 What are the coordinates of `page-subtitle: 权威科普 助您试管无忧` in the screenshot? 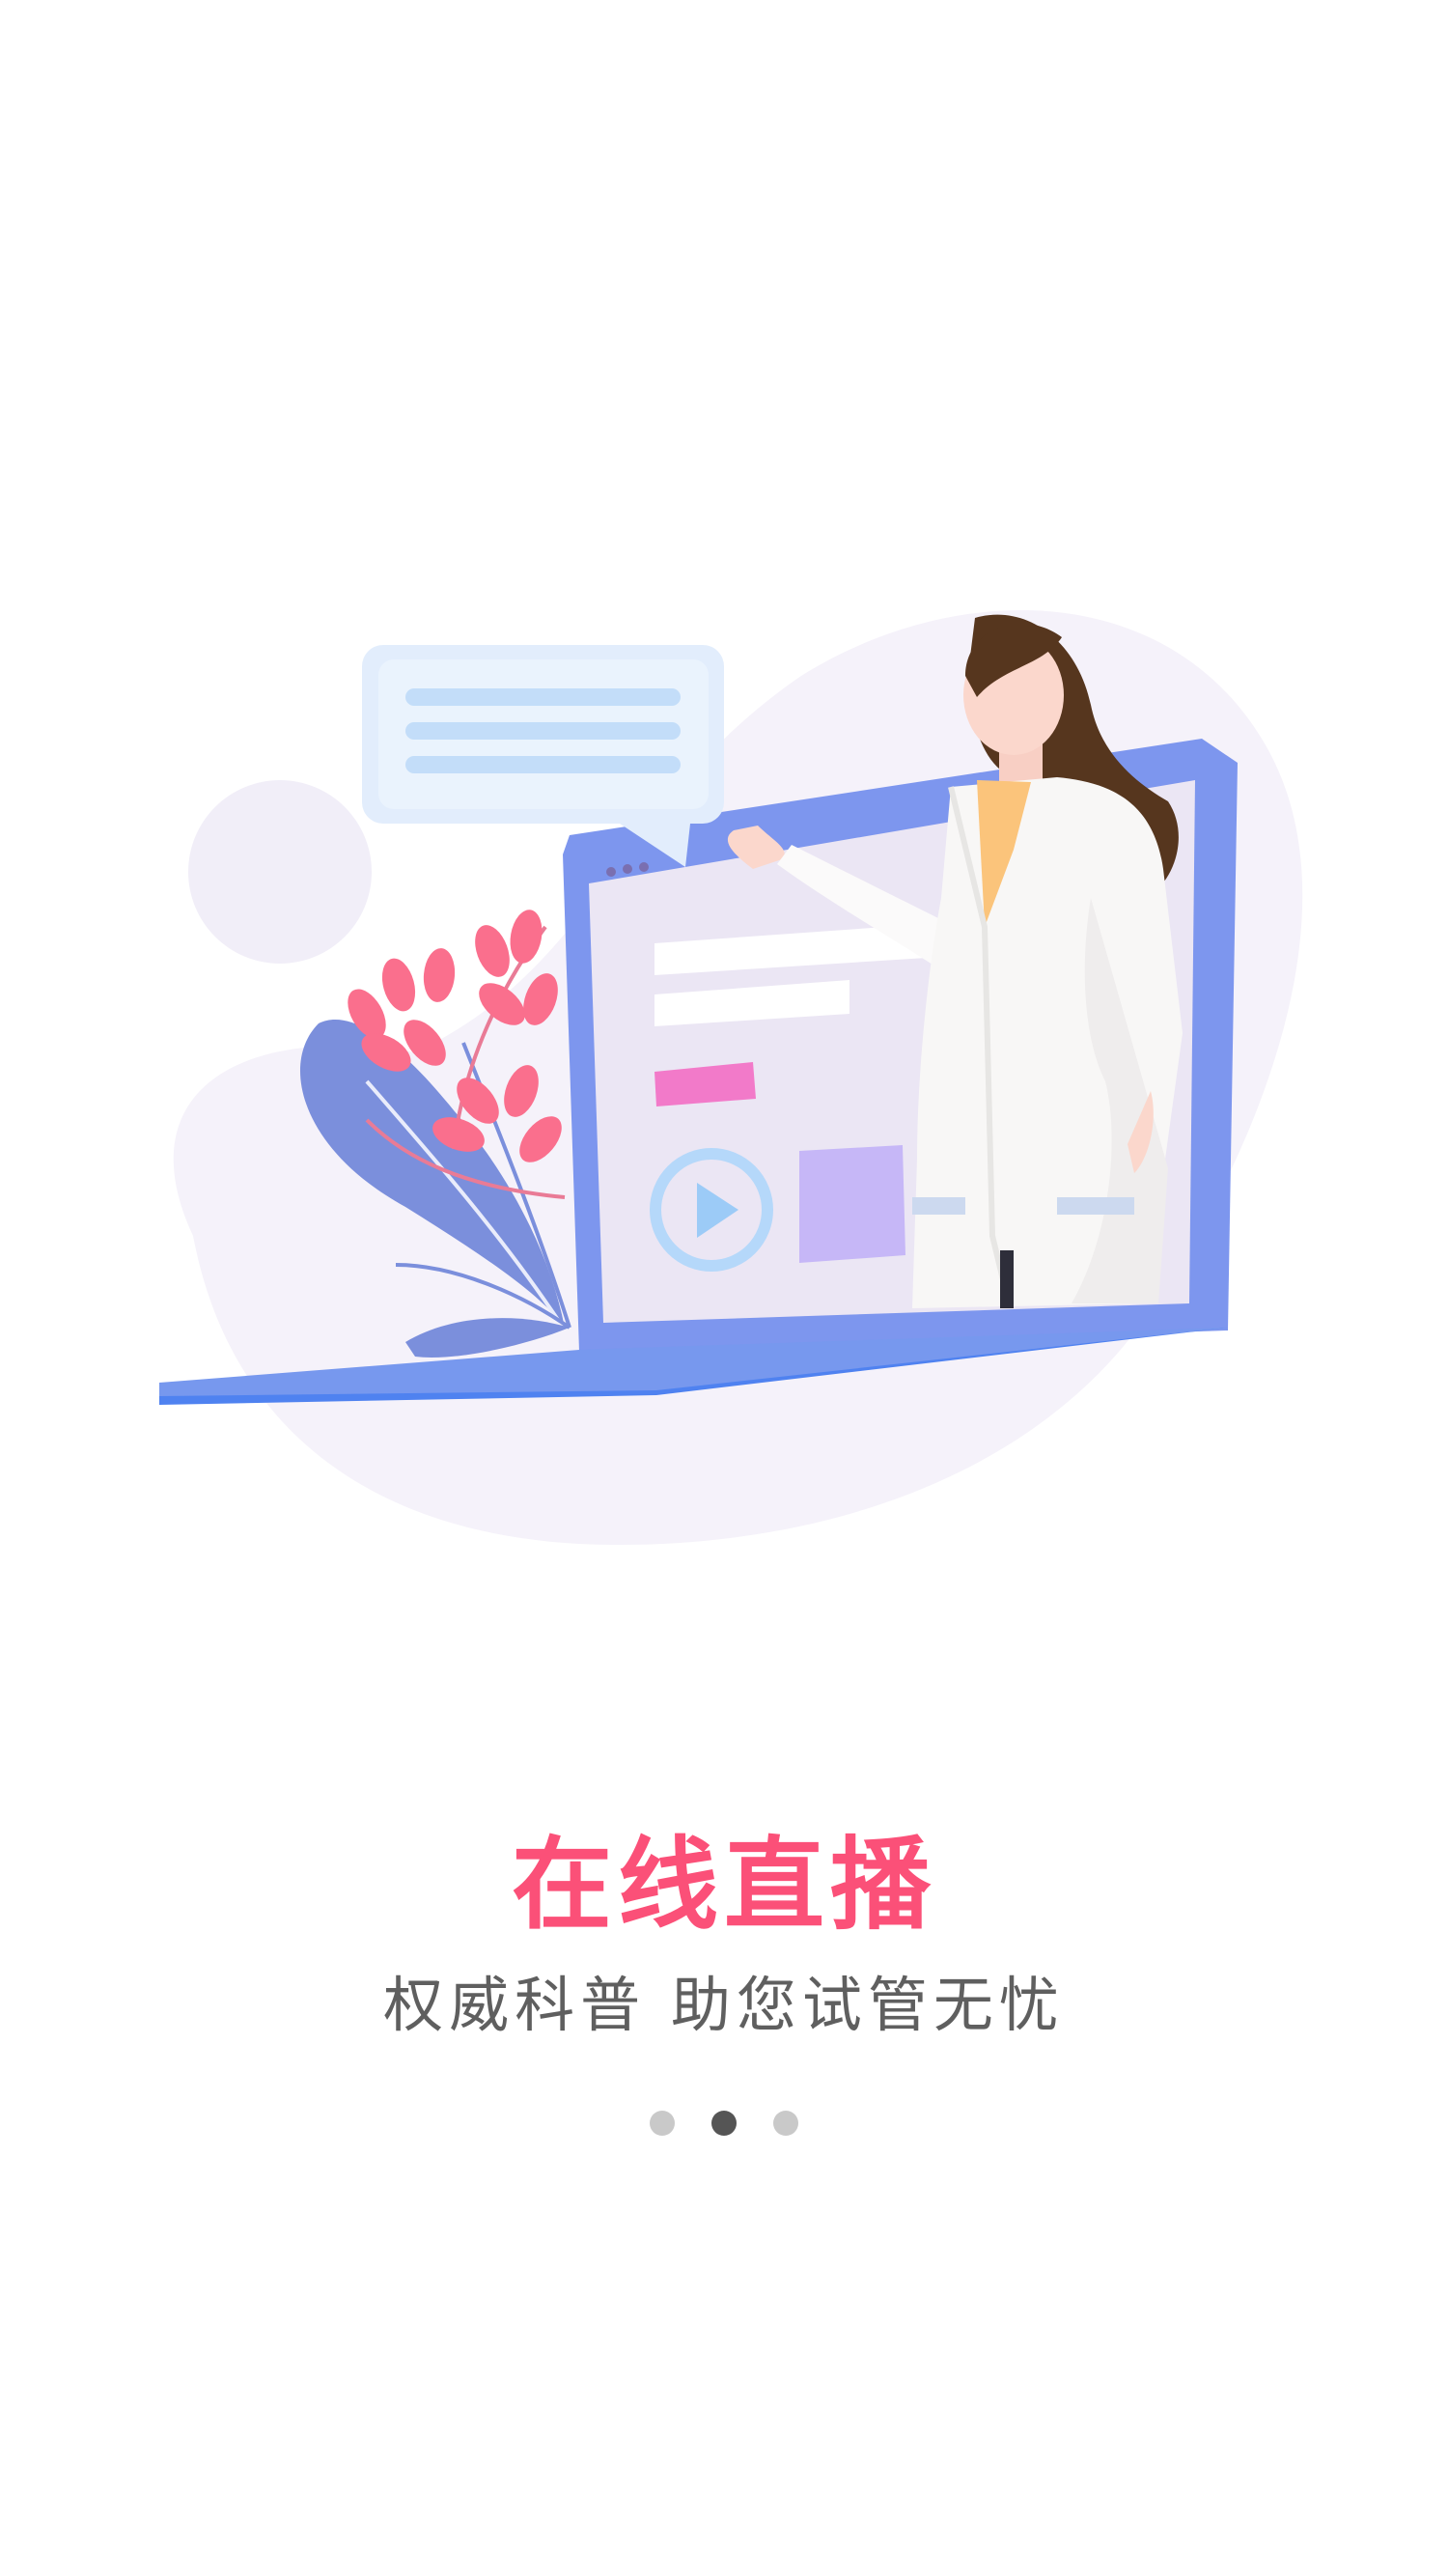 It's located at (724, 2005).